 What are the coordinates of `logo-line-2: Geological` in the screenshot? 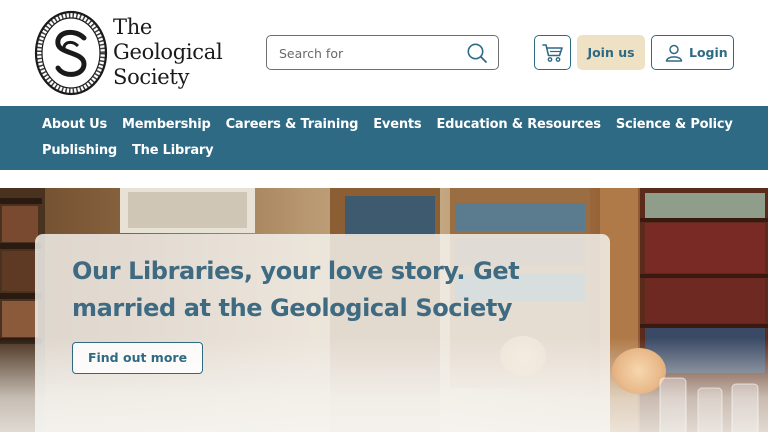 It's located at (168, 52).